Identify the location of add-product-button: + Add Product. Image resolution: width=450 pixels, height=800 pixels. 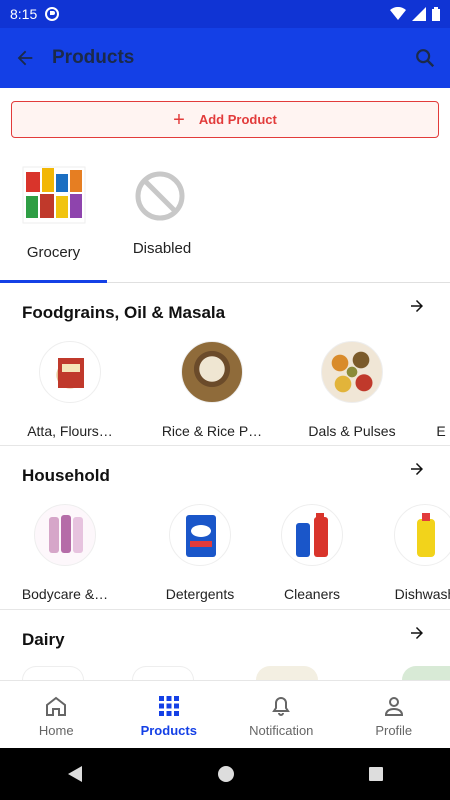
(225, 119).